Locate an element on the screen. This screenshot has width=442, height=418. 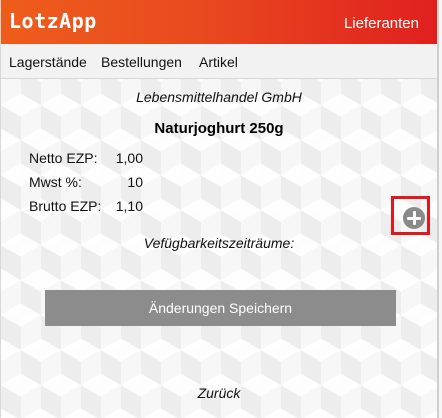
nav-item-stock: Lagerstände is located at coordinates (48, 62).